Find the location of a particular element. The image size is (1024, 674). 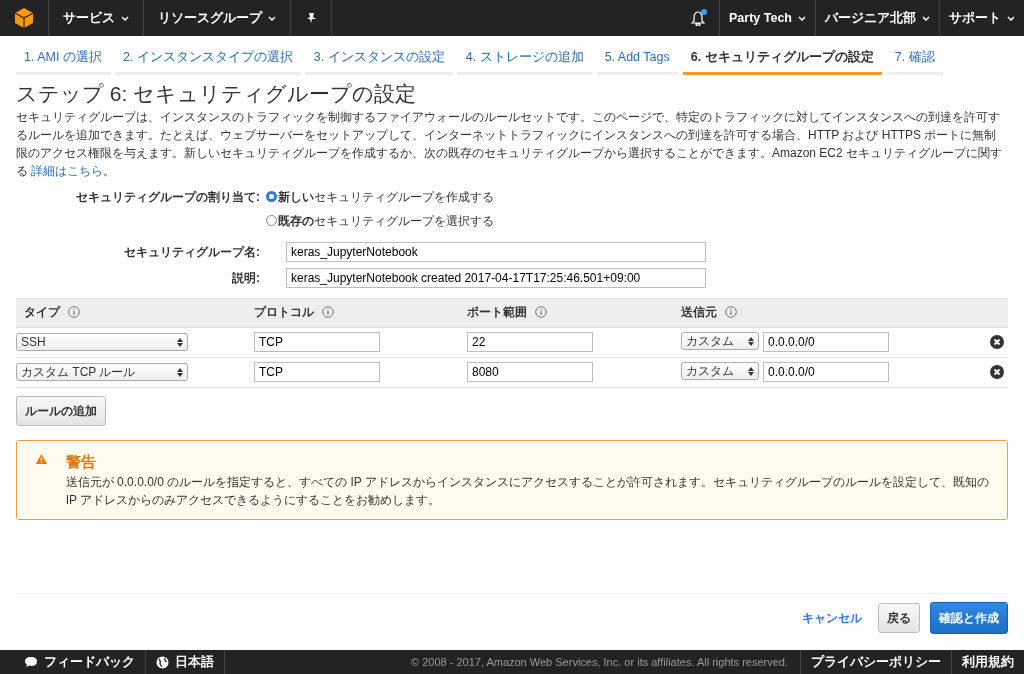

nav-menu: サービス is located at coordinates (89, 18).